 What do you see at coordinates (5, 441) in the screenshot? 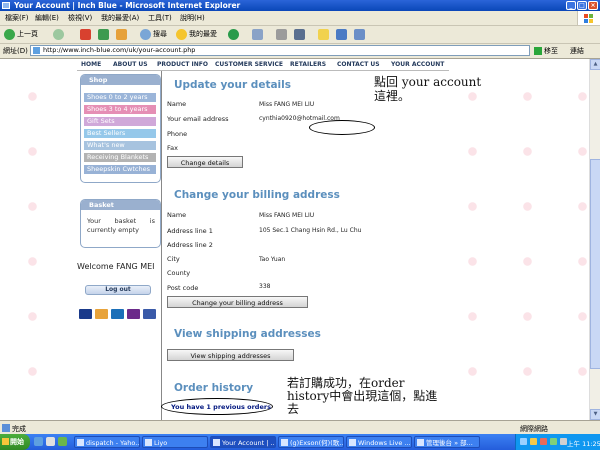
I see `windows-flag-icon` at bounding box center [5, 441].